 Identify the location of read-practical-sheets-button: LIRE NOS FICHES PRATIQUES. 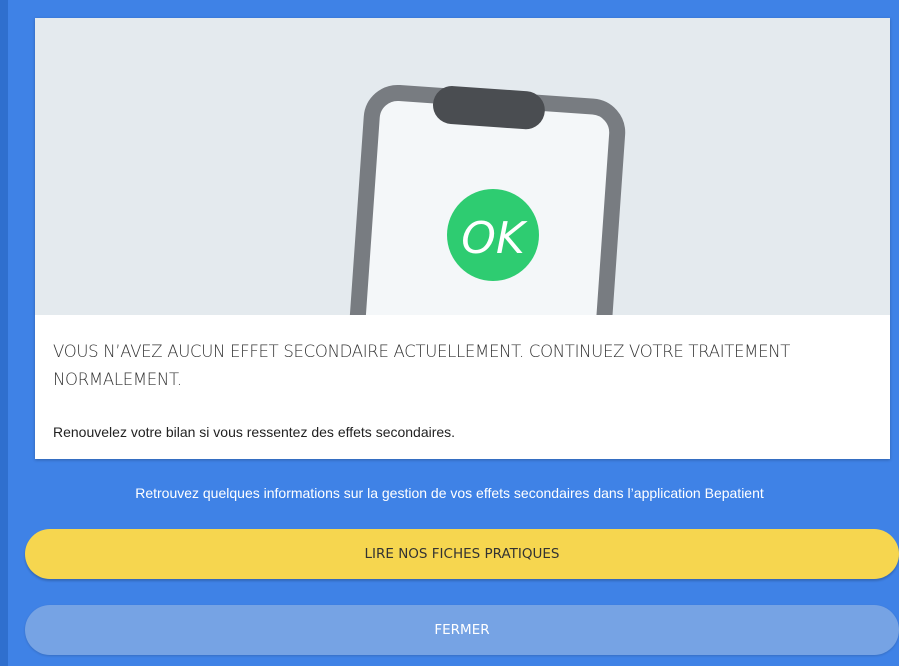
(462, 554).